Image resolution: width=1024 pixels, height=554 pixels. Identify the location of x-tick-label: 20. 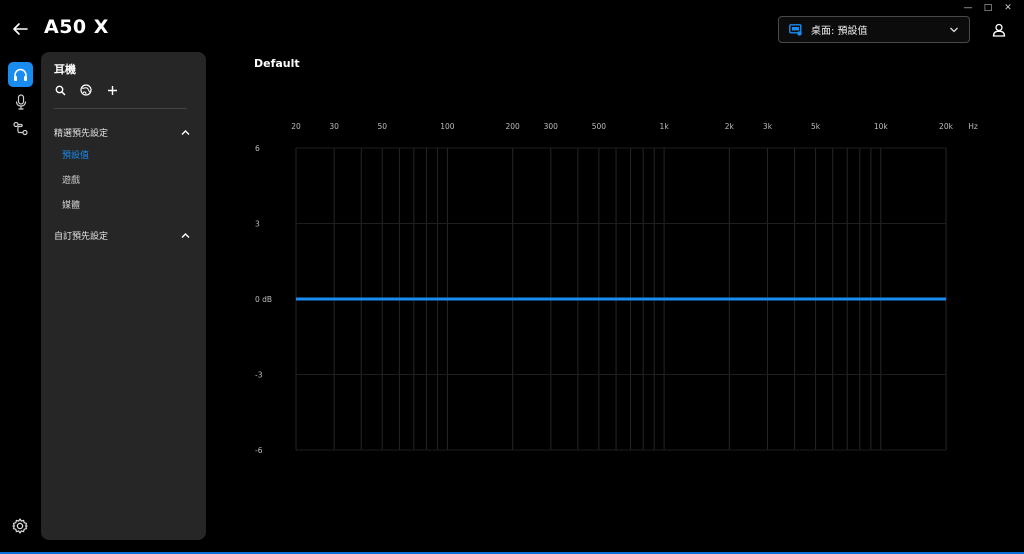
(296, 126).